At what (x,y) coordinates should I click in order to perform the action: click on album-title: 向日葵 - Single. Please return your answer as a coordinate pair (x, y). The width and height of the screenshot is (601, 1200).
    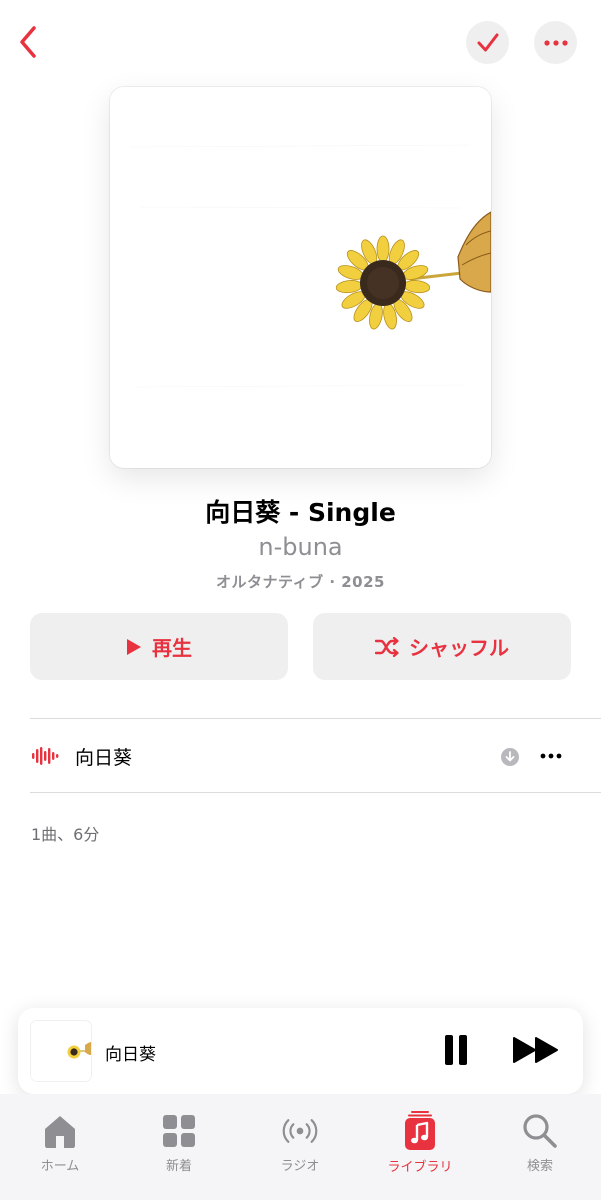
    Looking at the image, I should click on (300, 512).